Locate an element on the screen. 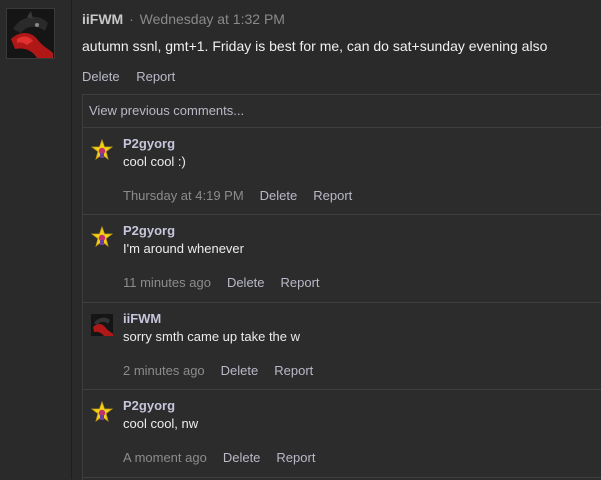 The height and width of the screenshot is (480, 601). comment-meta: 11 minutes ago Delete Report is located at coordinates (221, 282).